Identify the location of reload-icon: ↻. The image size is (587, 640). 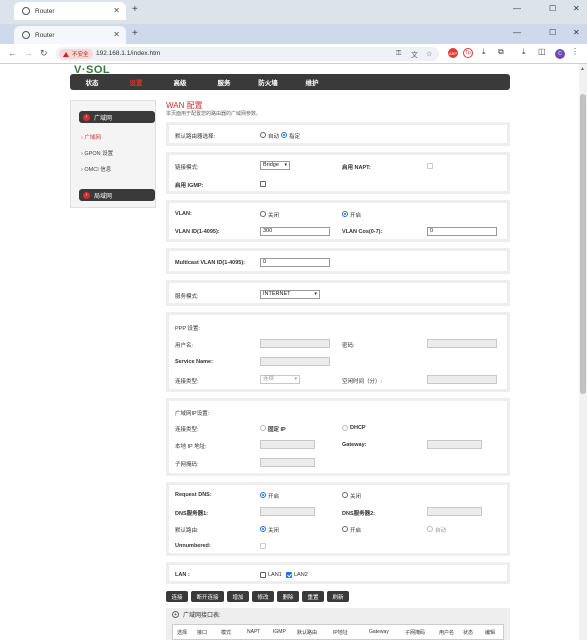
(44, 53).